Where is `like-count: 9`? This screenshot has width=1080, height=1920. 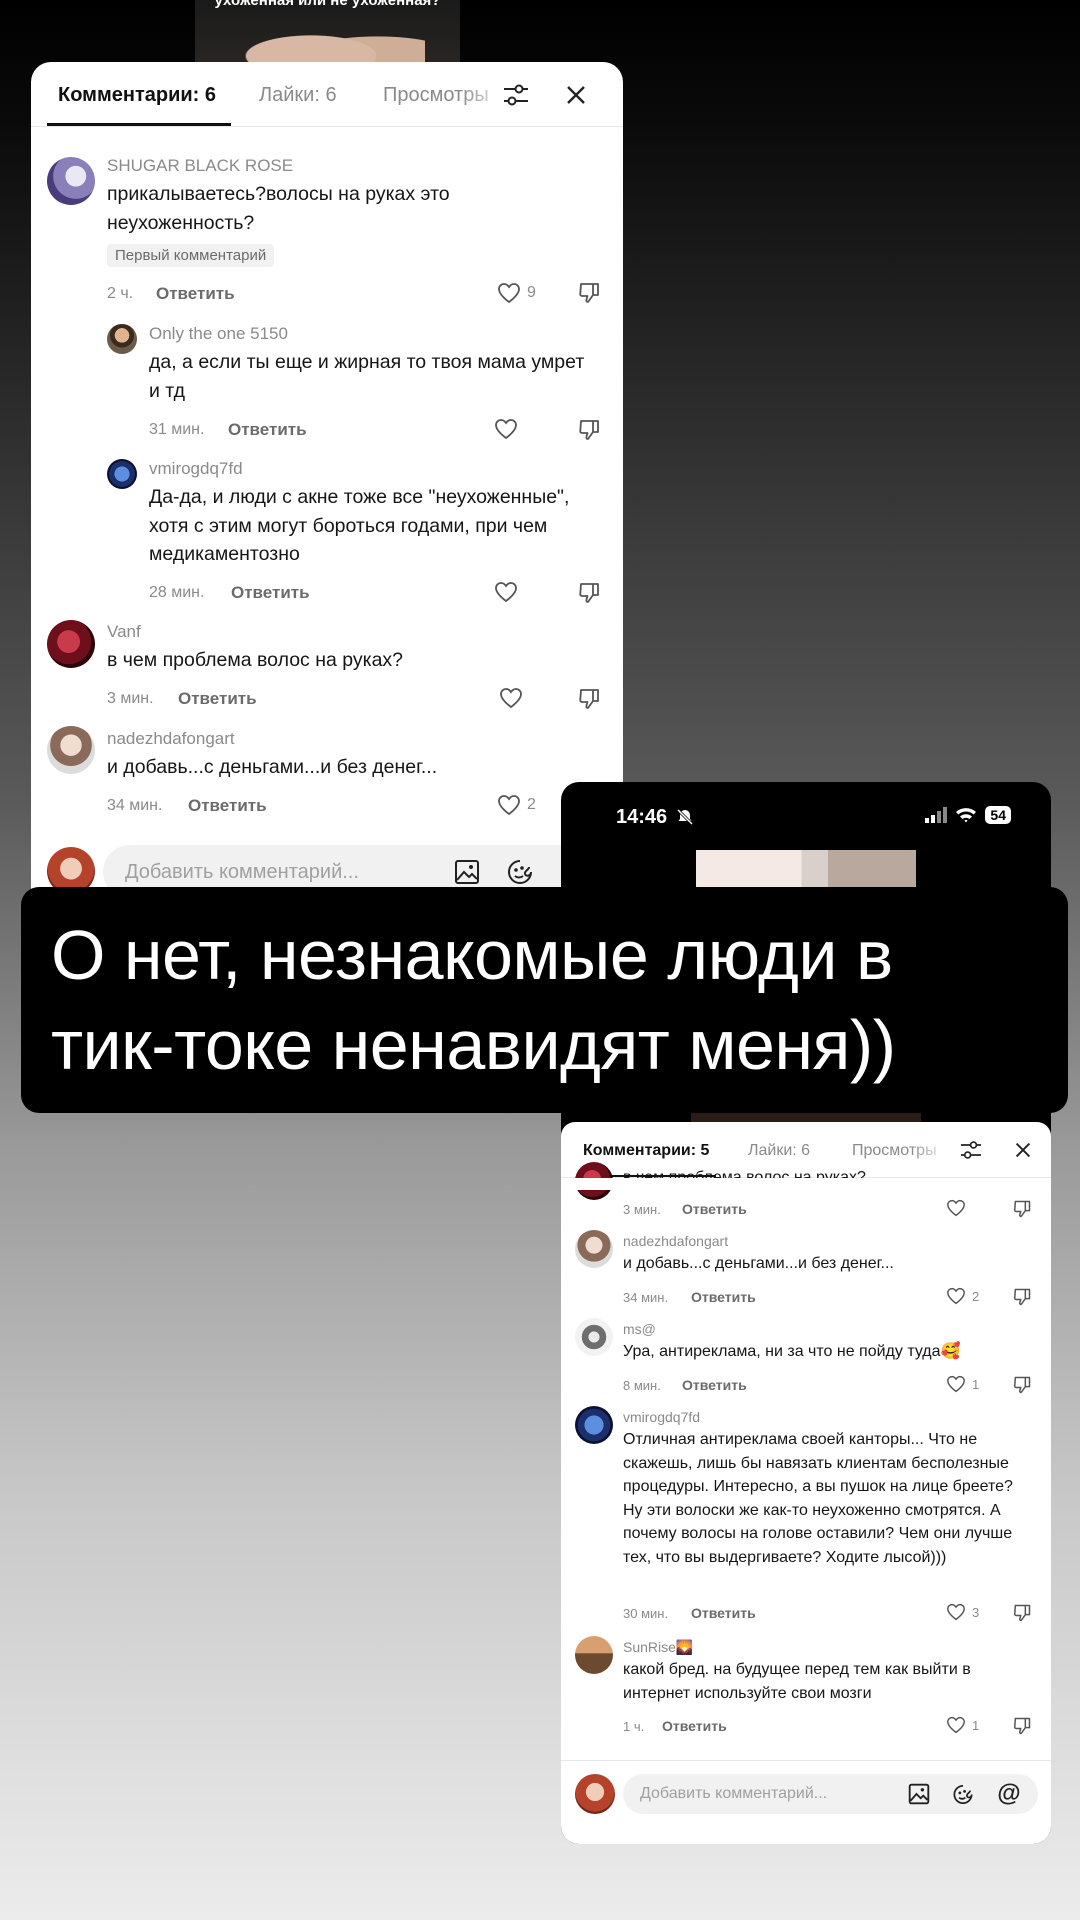
like-count: 9 is located at coordinates (531, 292).